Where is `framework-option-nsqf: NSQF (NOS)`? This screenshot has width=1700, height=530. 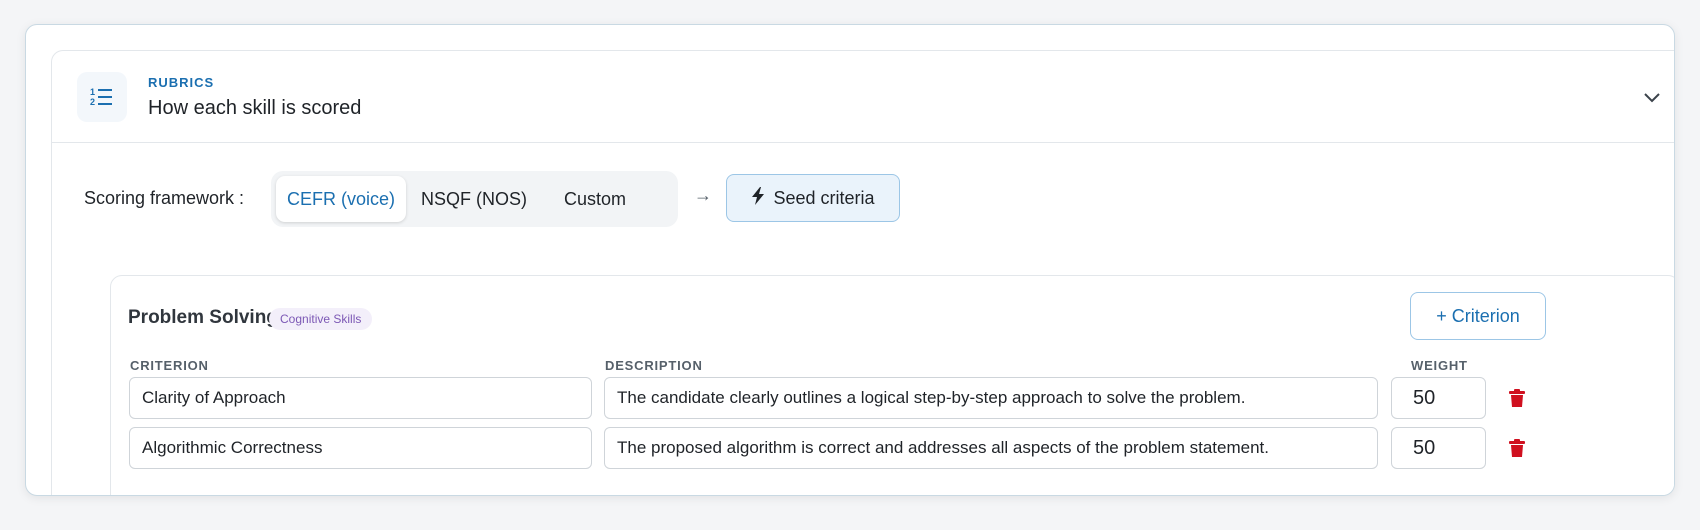 framework-option-nsqf: NSQF (NOS) is located at coordinates (474, 199).